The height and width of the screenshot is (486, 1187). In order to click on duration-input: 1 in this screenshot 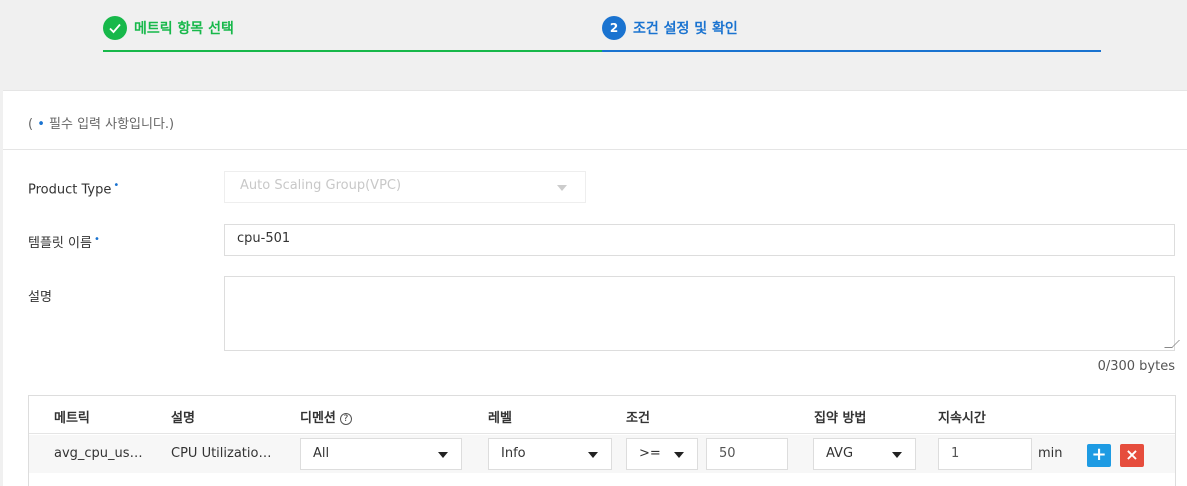, I will do `click(985, 454)`.